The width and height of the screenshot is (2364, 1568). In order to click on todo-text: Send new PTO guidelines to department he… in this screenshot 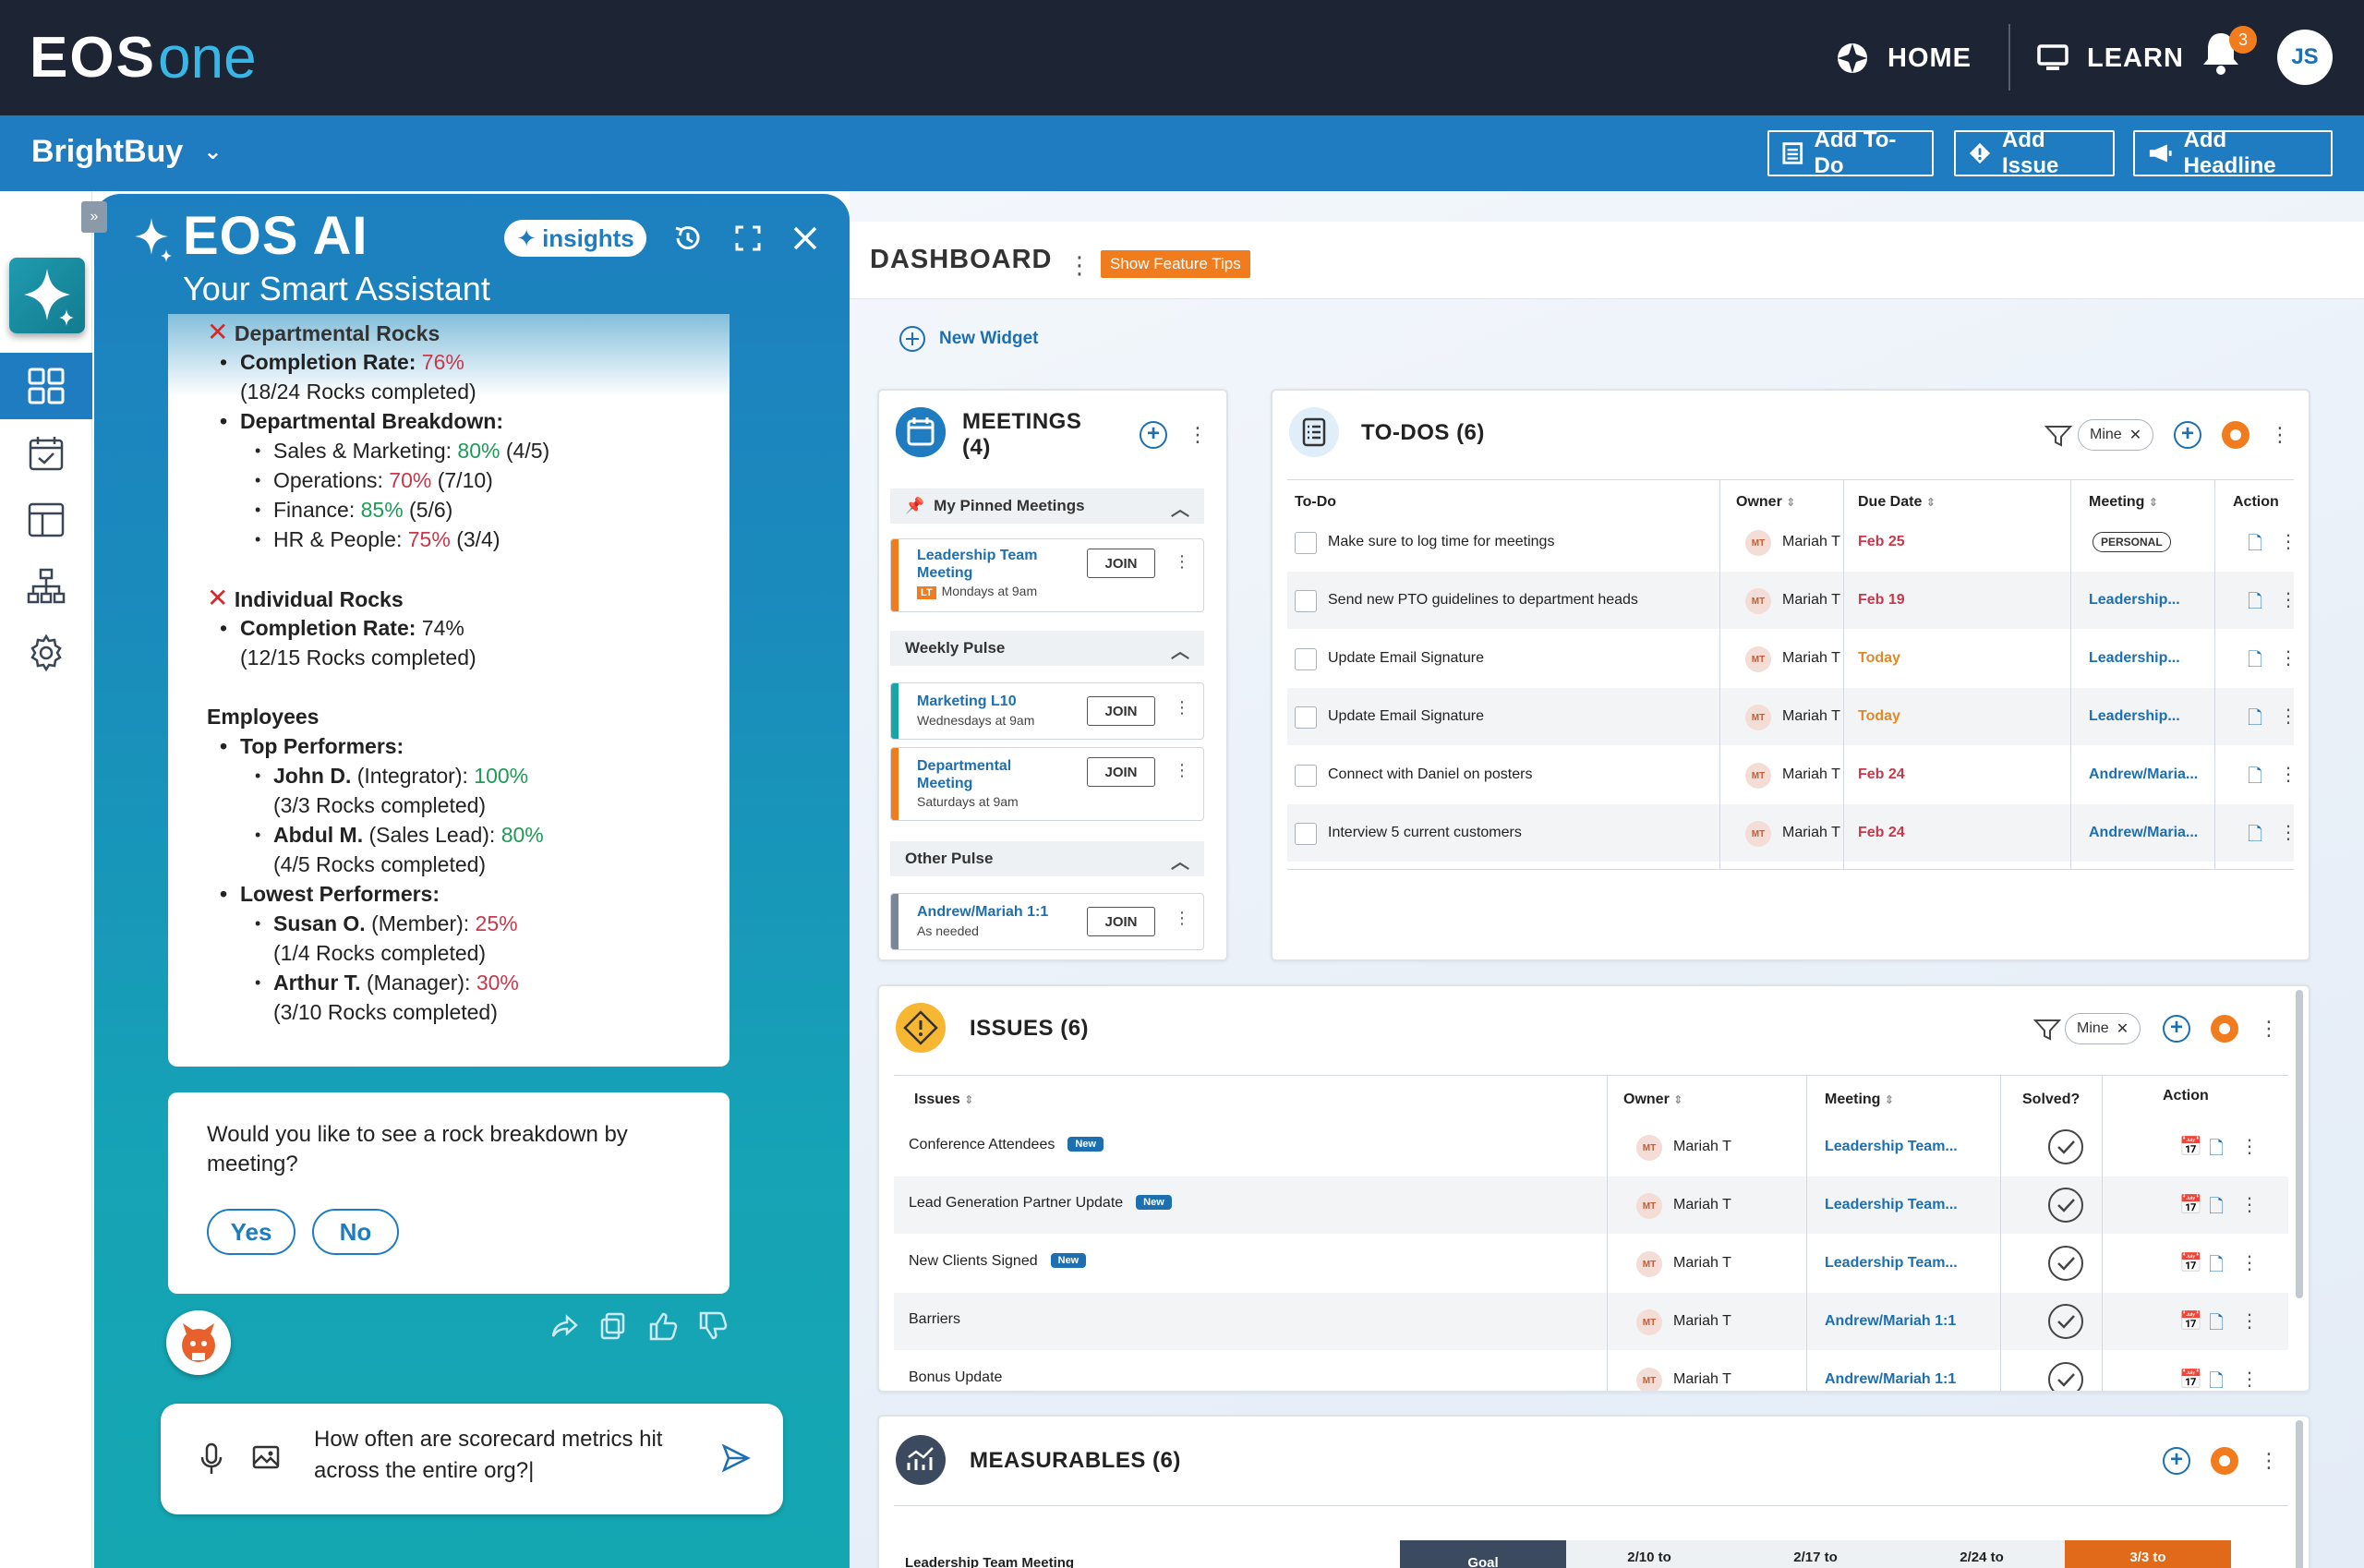, I will do `click(1483, 601)`.